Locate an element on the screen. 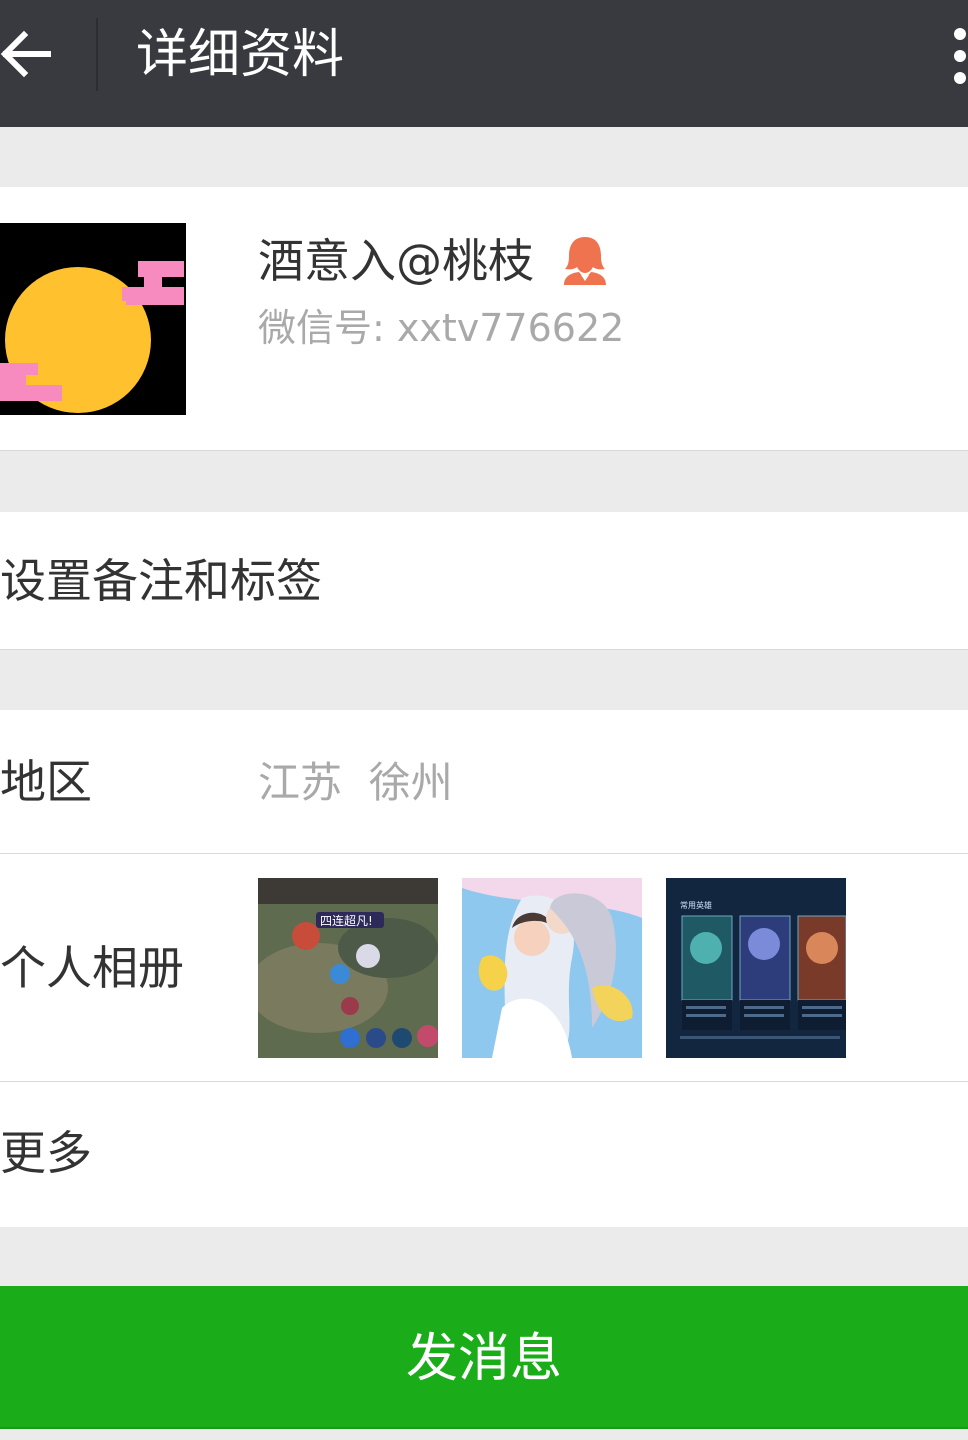 Image resolution: width=968 pixels, height=1440 pixels. page-title: 详细资料 is located at coordinates (240, 55).